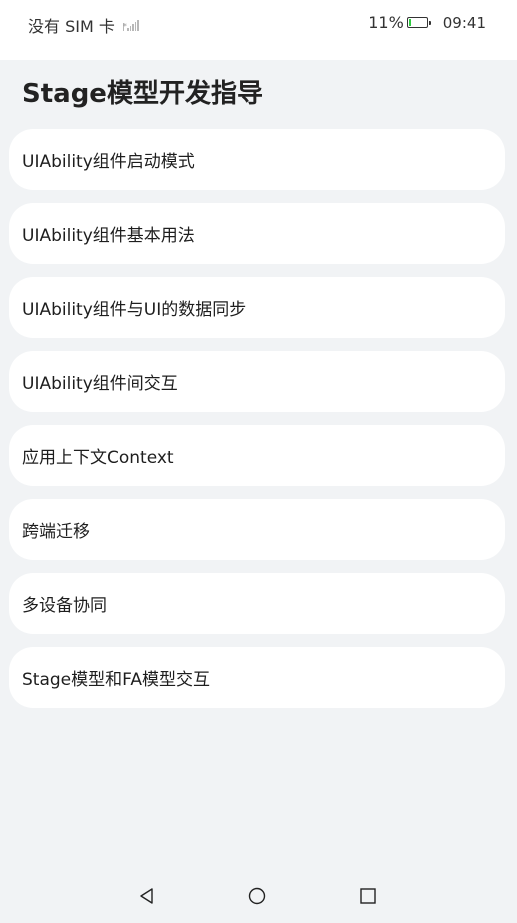  Describe the element at coordinates (142, 94) in the screenshot. I see `page-title: Stage模型开发指导` at that location.